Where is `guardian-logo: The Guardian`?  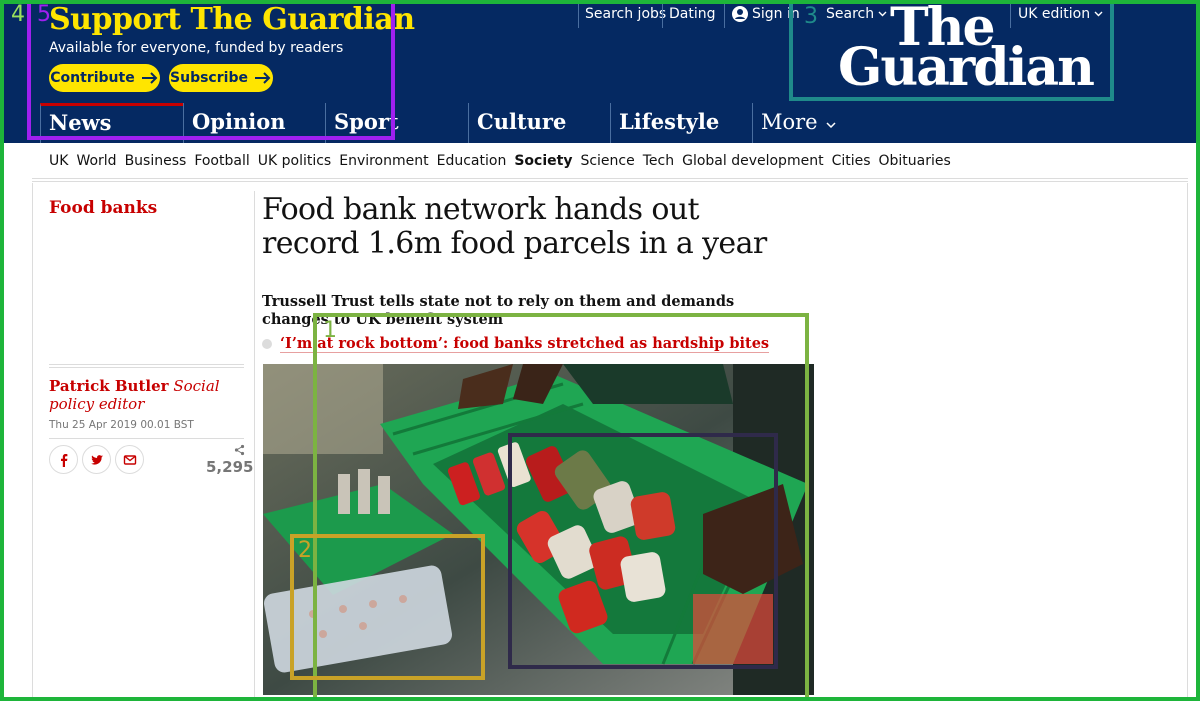
guardian-logo: The Guardian is located at coordinates (972, 49).